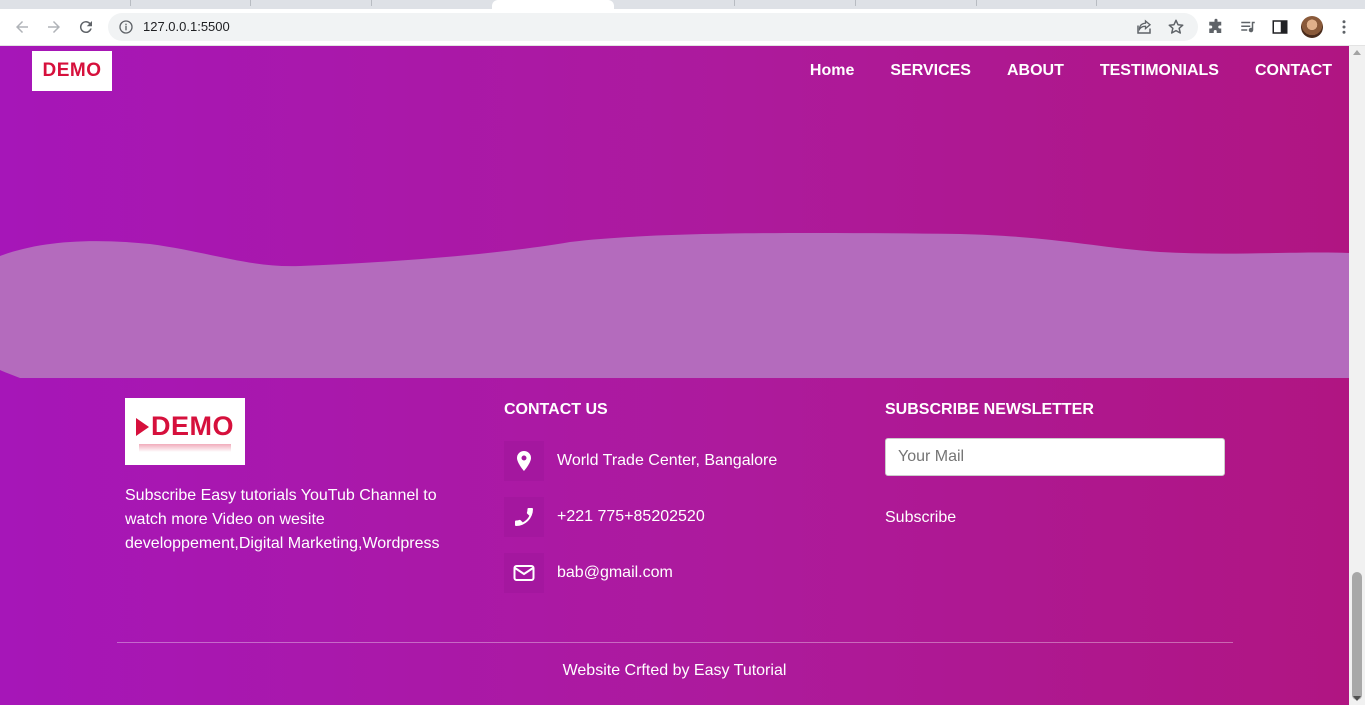  I want to click on back-button, so click(22, 27).